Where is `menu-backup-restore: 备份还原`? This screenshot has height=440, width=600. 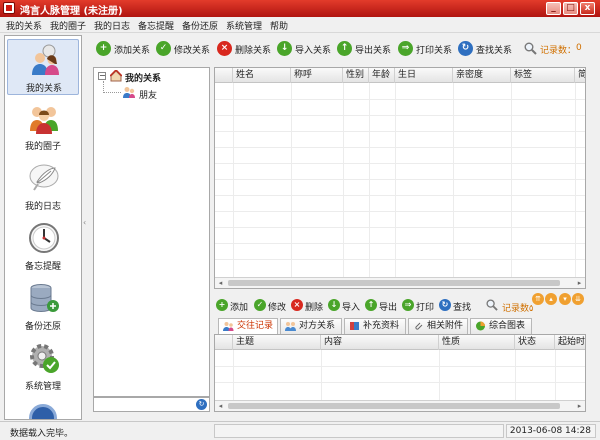
menu-backup-restore: 备份还原 is located at coordinates (200, 25).